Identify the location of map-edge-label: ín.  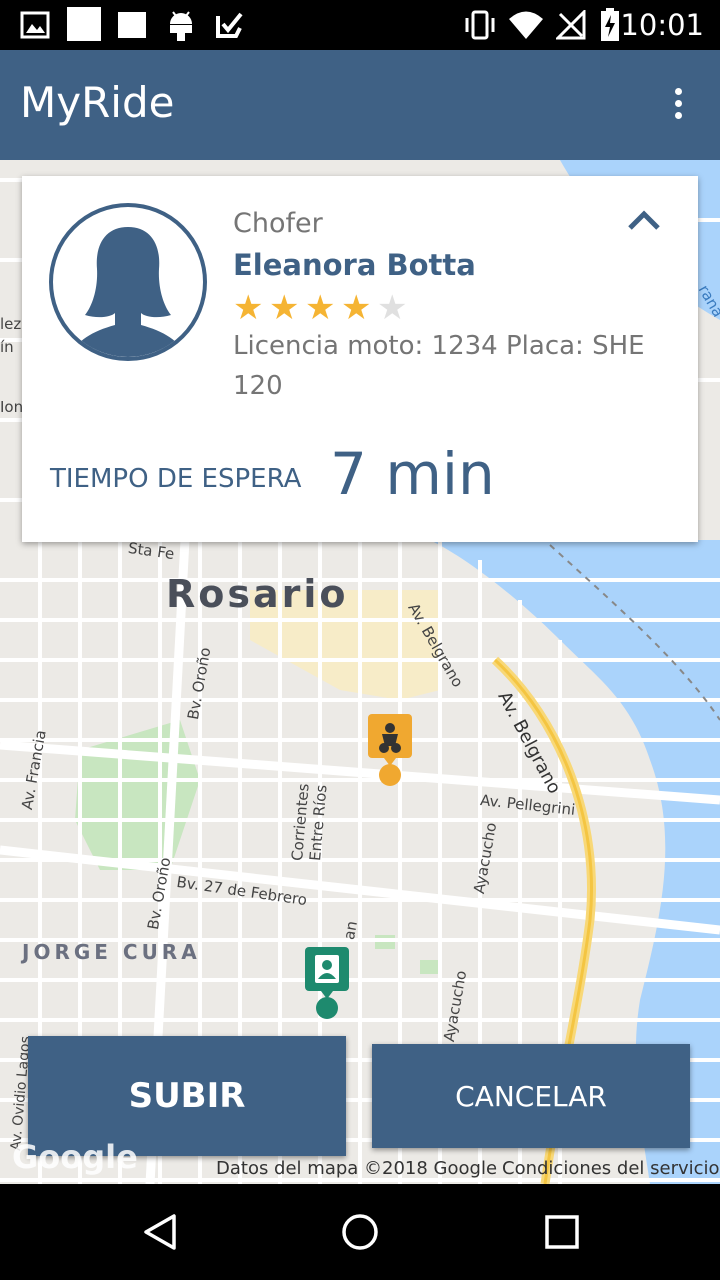
(7, 347).